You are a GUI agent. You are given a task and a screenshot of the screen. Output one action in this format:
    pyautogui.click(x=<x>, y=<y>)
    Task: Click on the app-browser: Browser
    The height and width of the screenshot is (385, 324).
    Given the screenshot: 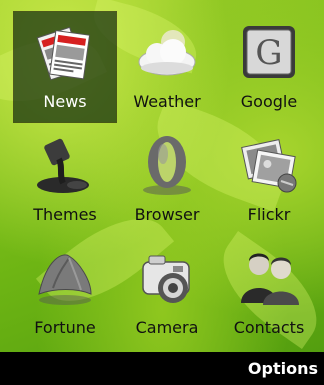 What is the action you would take?
    pyautogui.click(x=167, y=180)
    